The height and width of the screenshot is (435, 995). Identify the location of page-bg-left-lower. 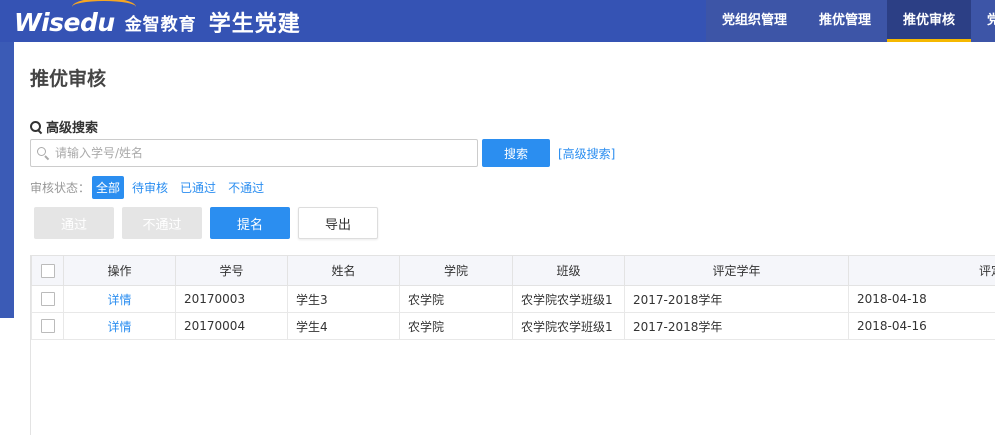
(7, 376).